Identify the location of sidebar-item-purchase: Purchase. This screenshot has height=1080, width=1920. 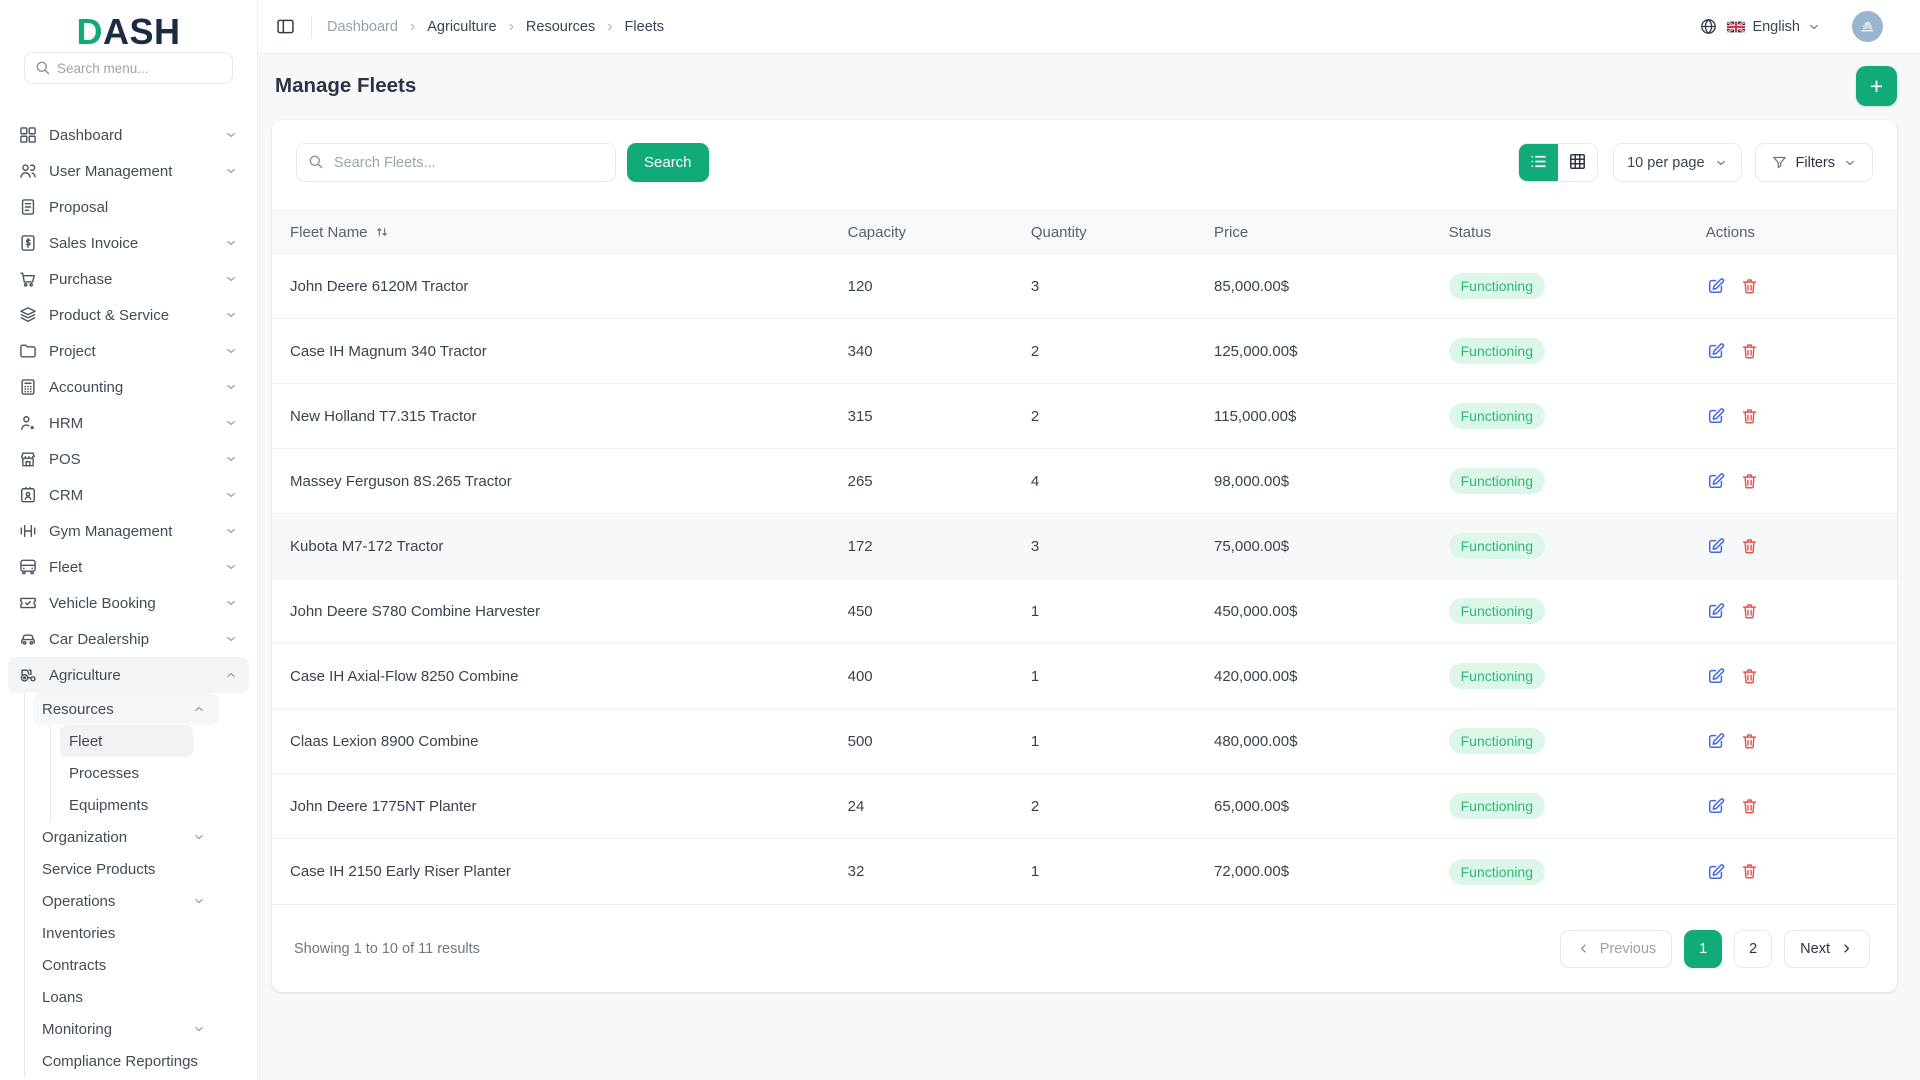
(128, 279).